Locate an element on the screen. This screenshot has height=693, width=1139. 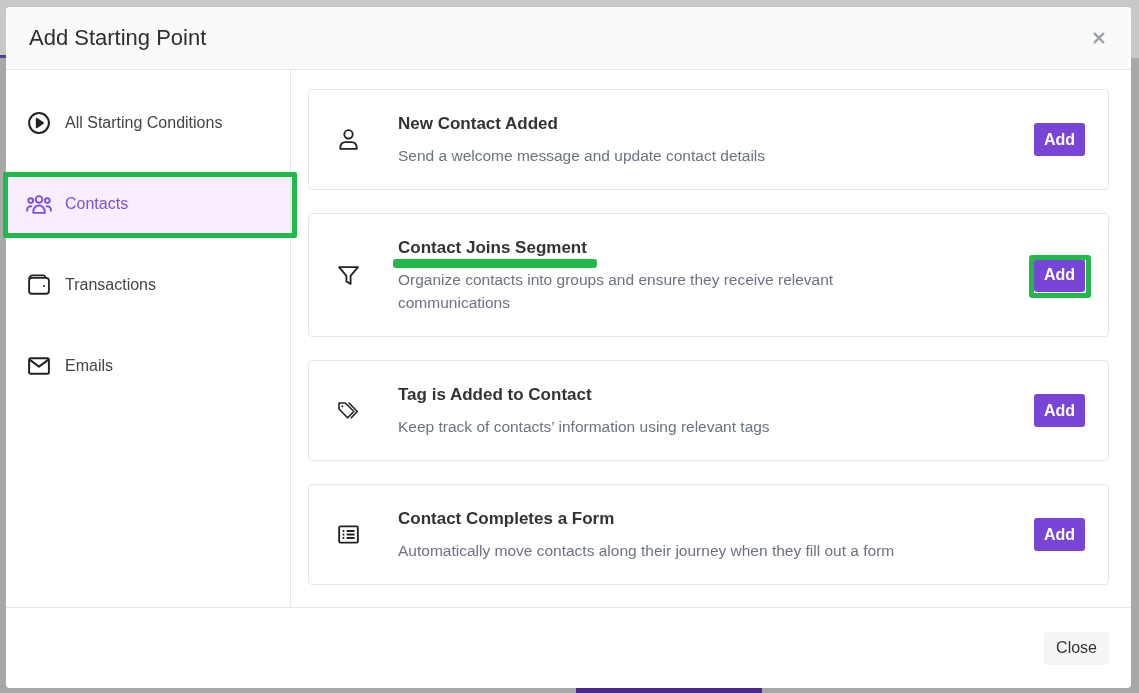
card-description: Automatically move contacts along their journey when they fill out a form is located at coordinates (646, 551).